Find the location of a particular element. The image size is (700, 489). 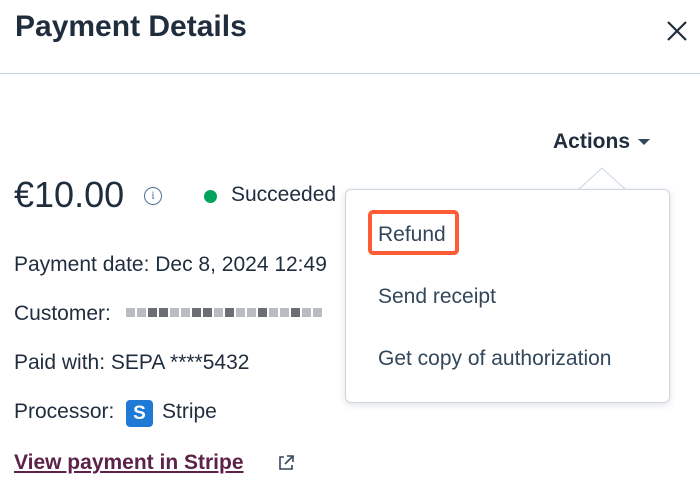

actions-dropdown: Actions is located at coordinates (602, 142).